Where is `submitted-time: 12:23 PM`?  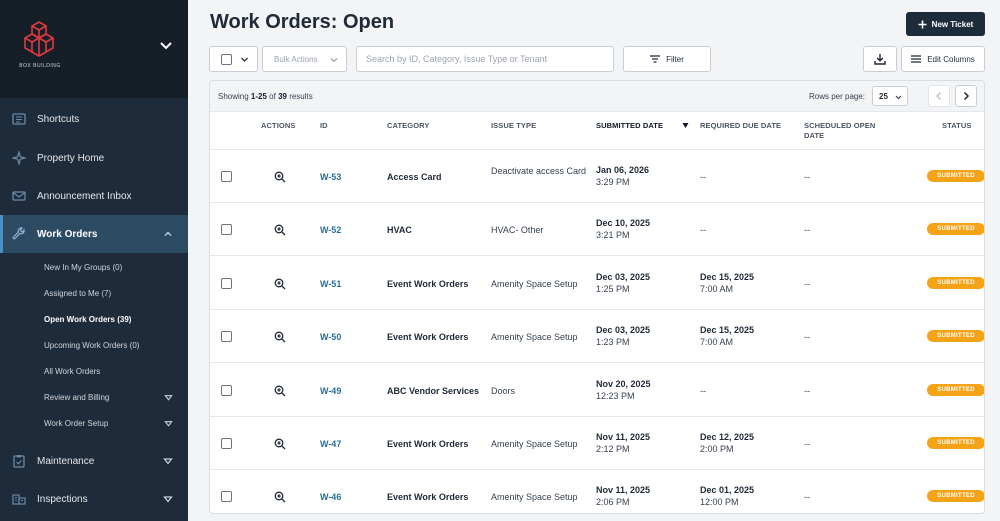 submitted-time: 12:23 PM is located at coordinates (615, 395).